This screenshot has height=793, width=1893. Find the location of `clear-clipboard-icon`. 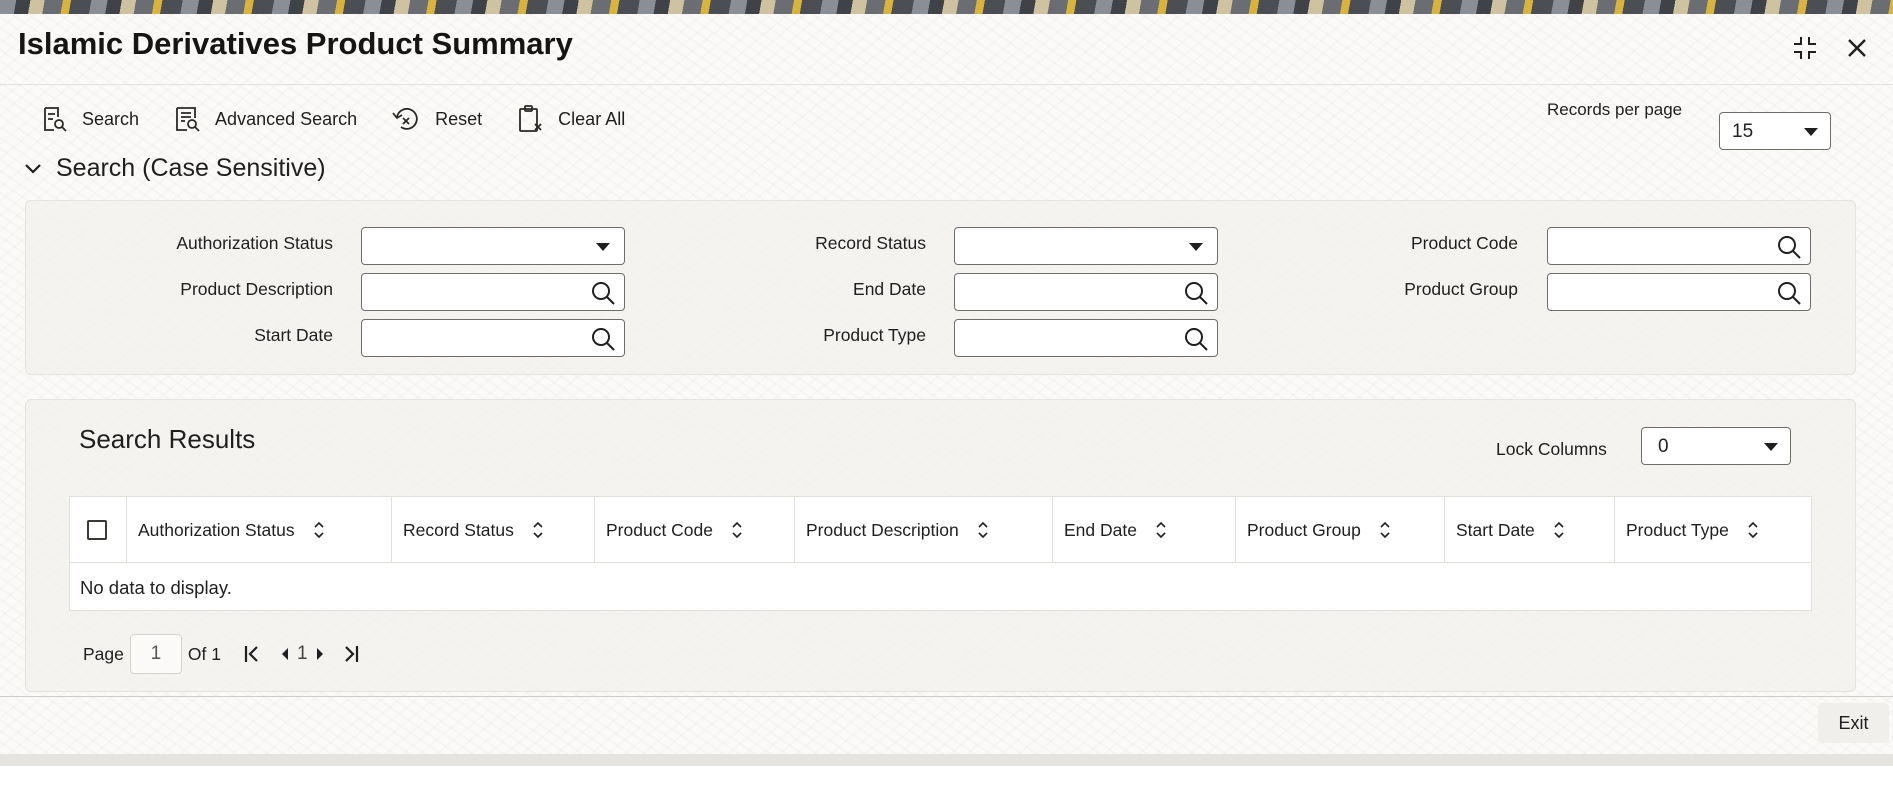

clear-clipboard-icon is located at coordinates (530, 118).